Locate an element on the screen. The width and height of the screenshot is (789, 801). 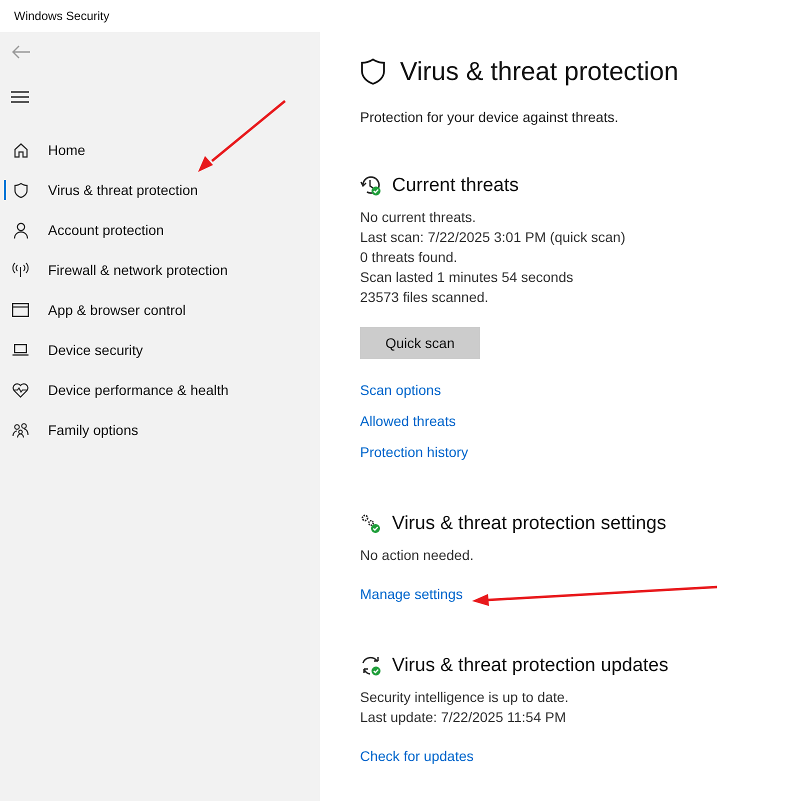
sidebar-item: App & browser control is located at coordinates (160, 310).